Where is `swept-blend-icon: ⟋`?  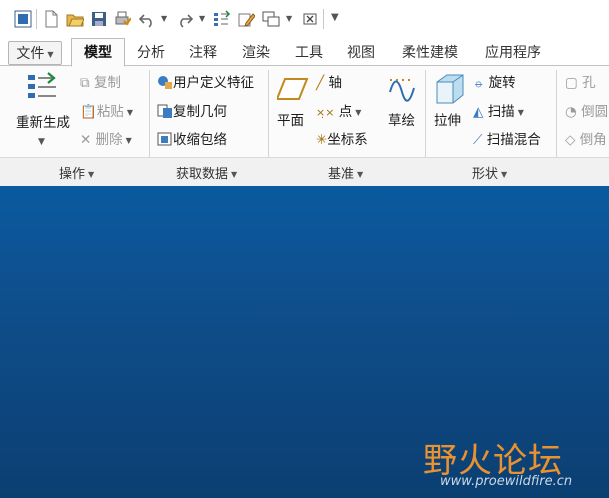 swept-blend-icon: ⟋ is located at coordinates (478, 140).